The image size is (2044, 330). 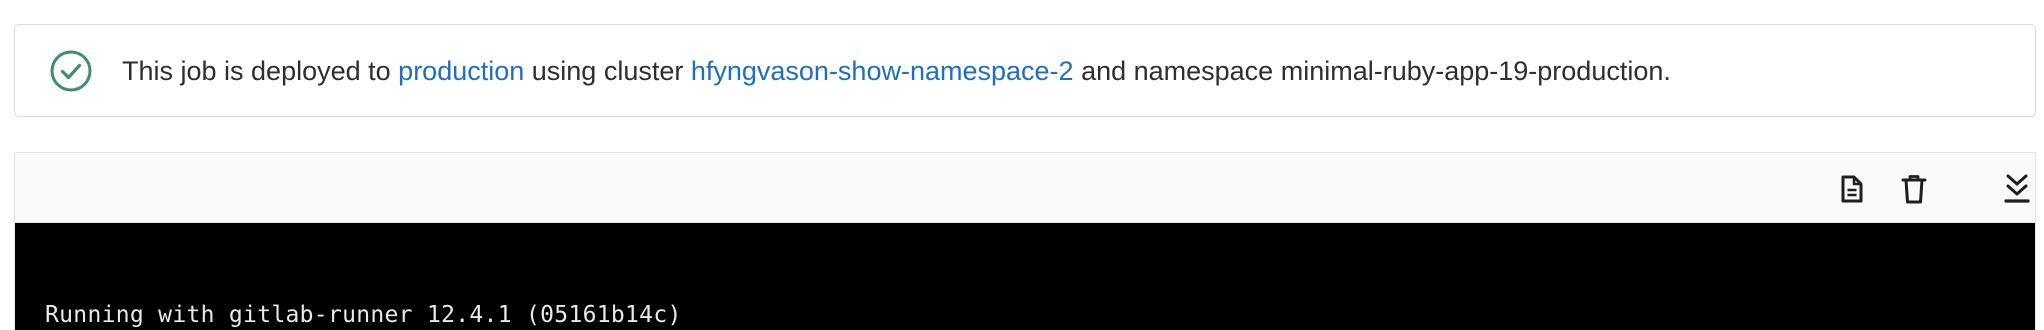 I want to click on check-circle-icon, so click(x=71, y=71).